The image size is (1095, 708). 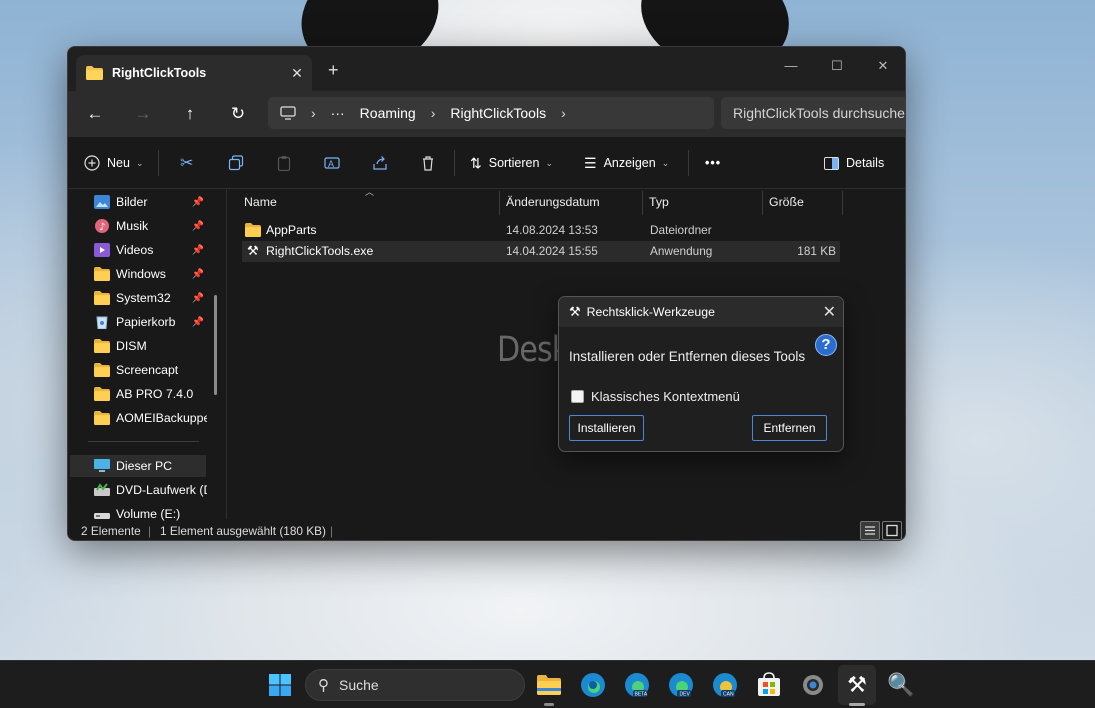 I want to click on sidebar-item-windows: Windows 📌, so click(x=138, y=274).